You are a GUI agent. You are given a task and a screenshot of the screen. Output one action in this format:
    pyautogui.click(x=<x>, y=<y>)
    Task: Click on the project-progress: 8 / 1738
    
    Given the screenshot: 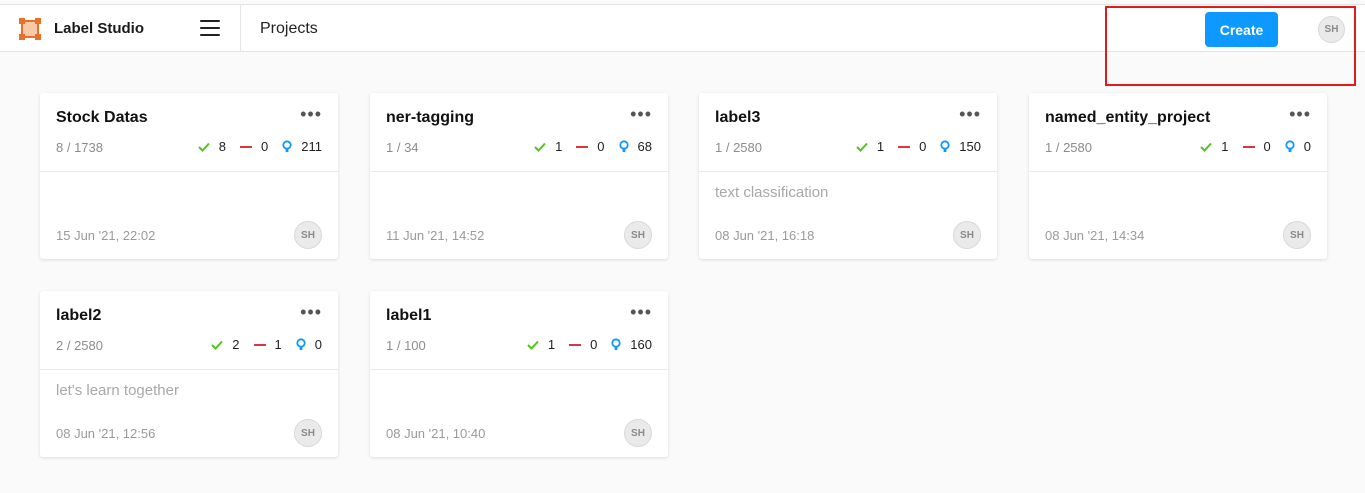 What is the action you would take?
    pyautogui.click(x=79, y=147)
    